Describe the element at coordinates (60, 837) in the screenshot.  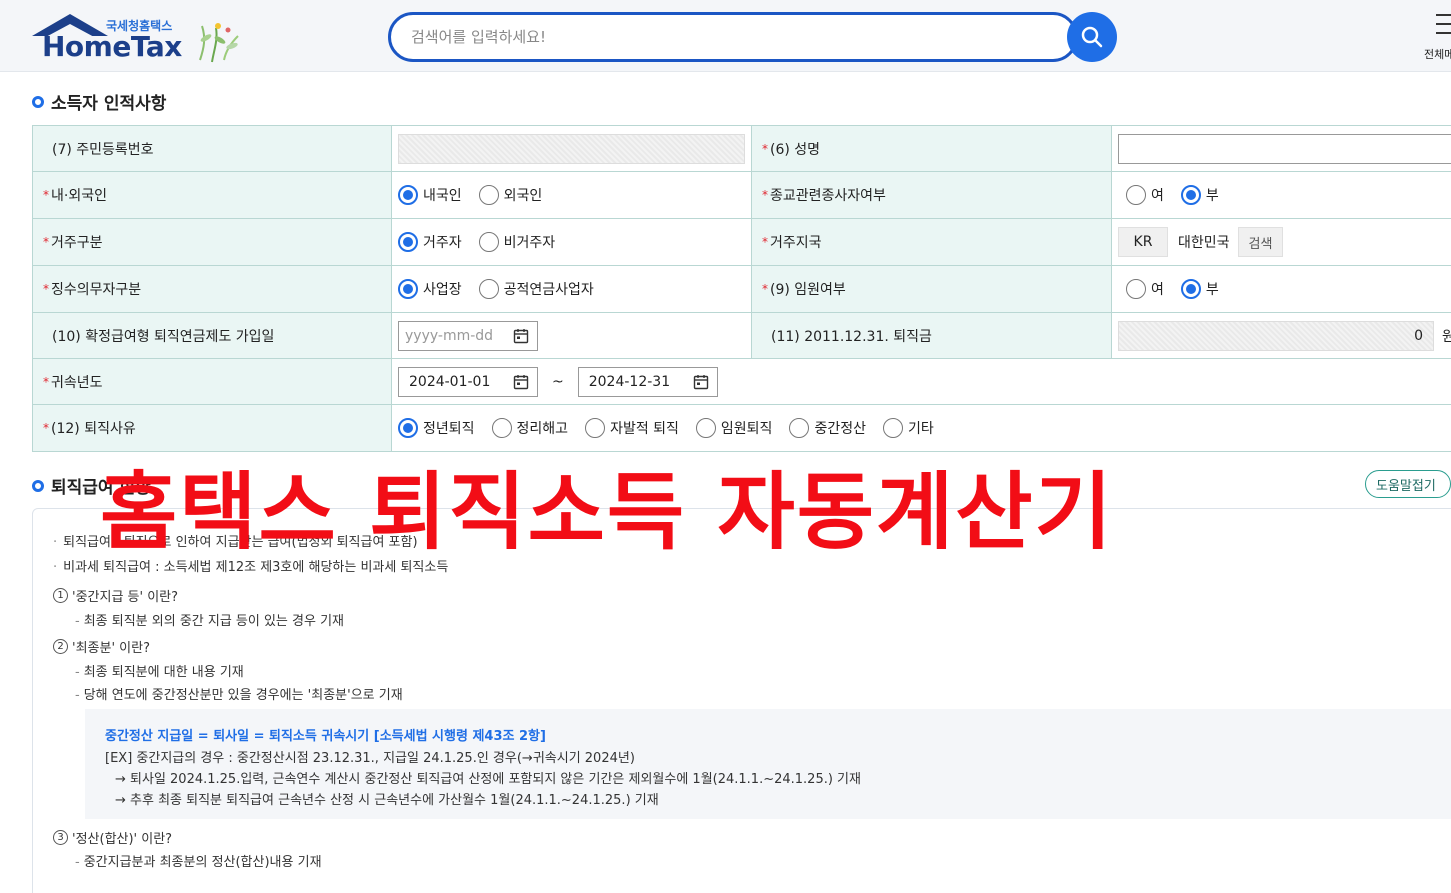
I see `circled-number-icon: 3` at that location.